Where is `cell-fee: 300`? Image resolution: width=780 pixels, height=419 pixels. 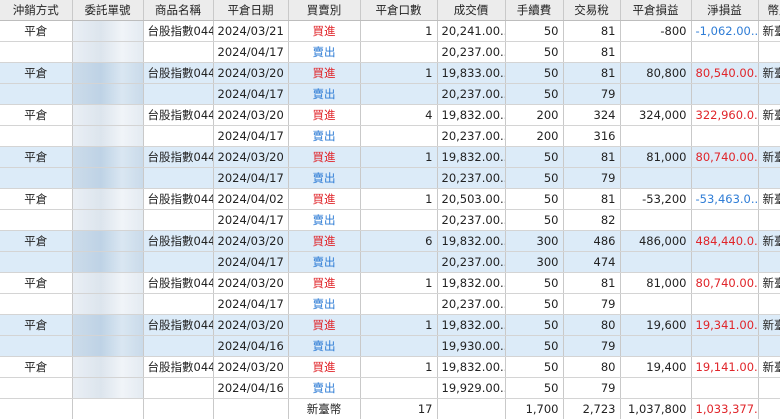 cell-fee: 300 is located at coordinates (534, 241).